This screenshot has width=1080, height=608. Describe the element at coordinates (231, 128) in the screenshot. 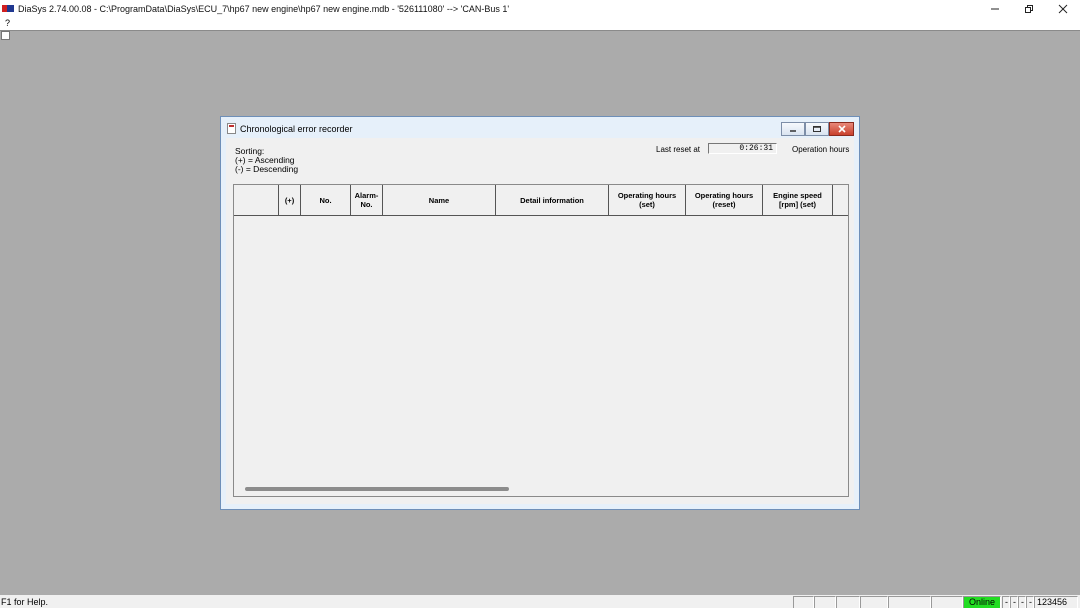

I see `document-icon` at that location.